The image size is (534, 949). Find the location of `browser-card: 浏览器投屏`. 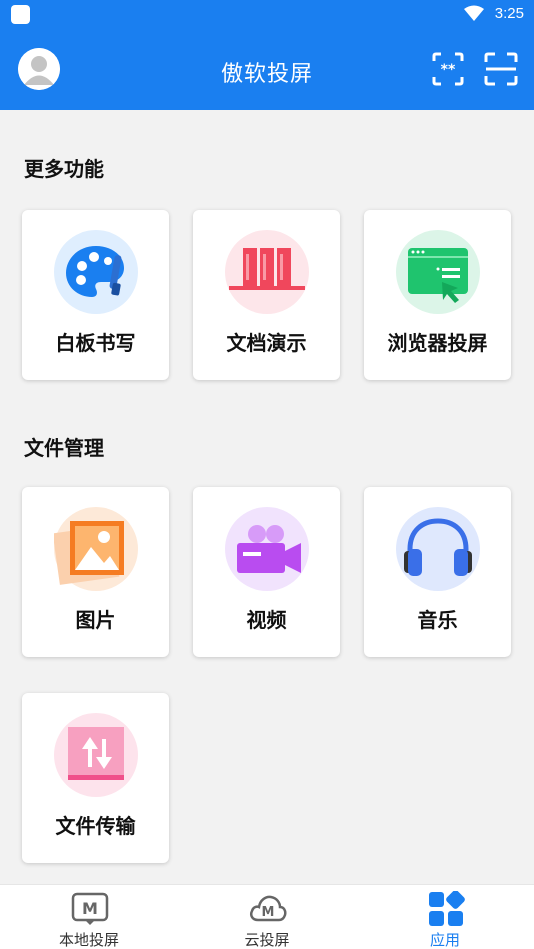

browser-card: 浏览器投屏 is located at coordinates (437, 295).